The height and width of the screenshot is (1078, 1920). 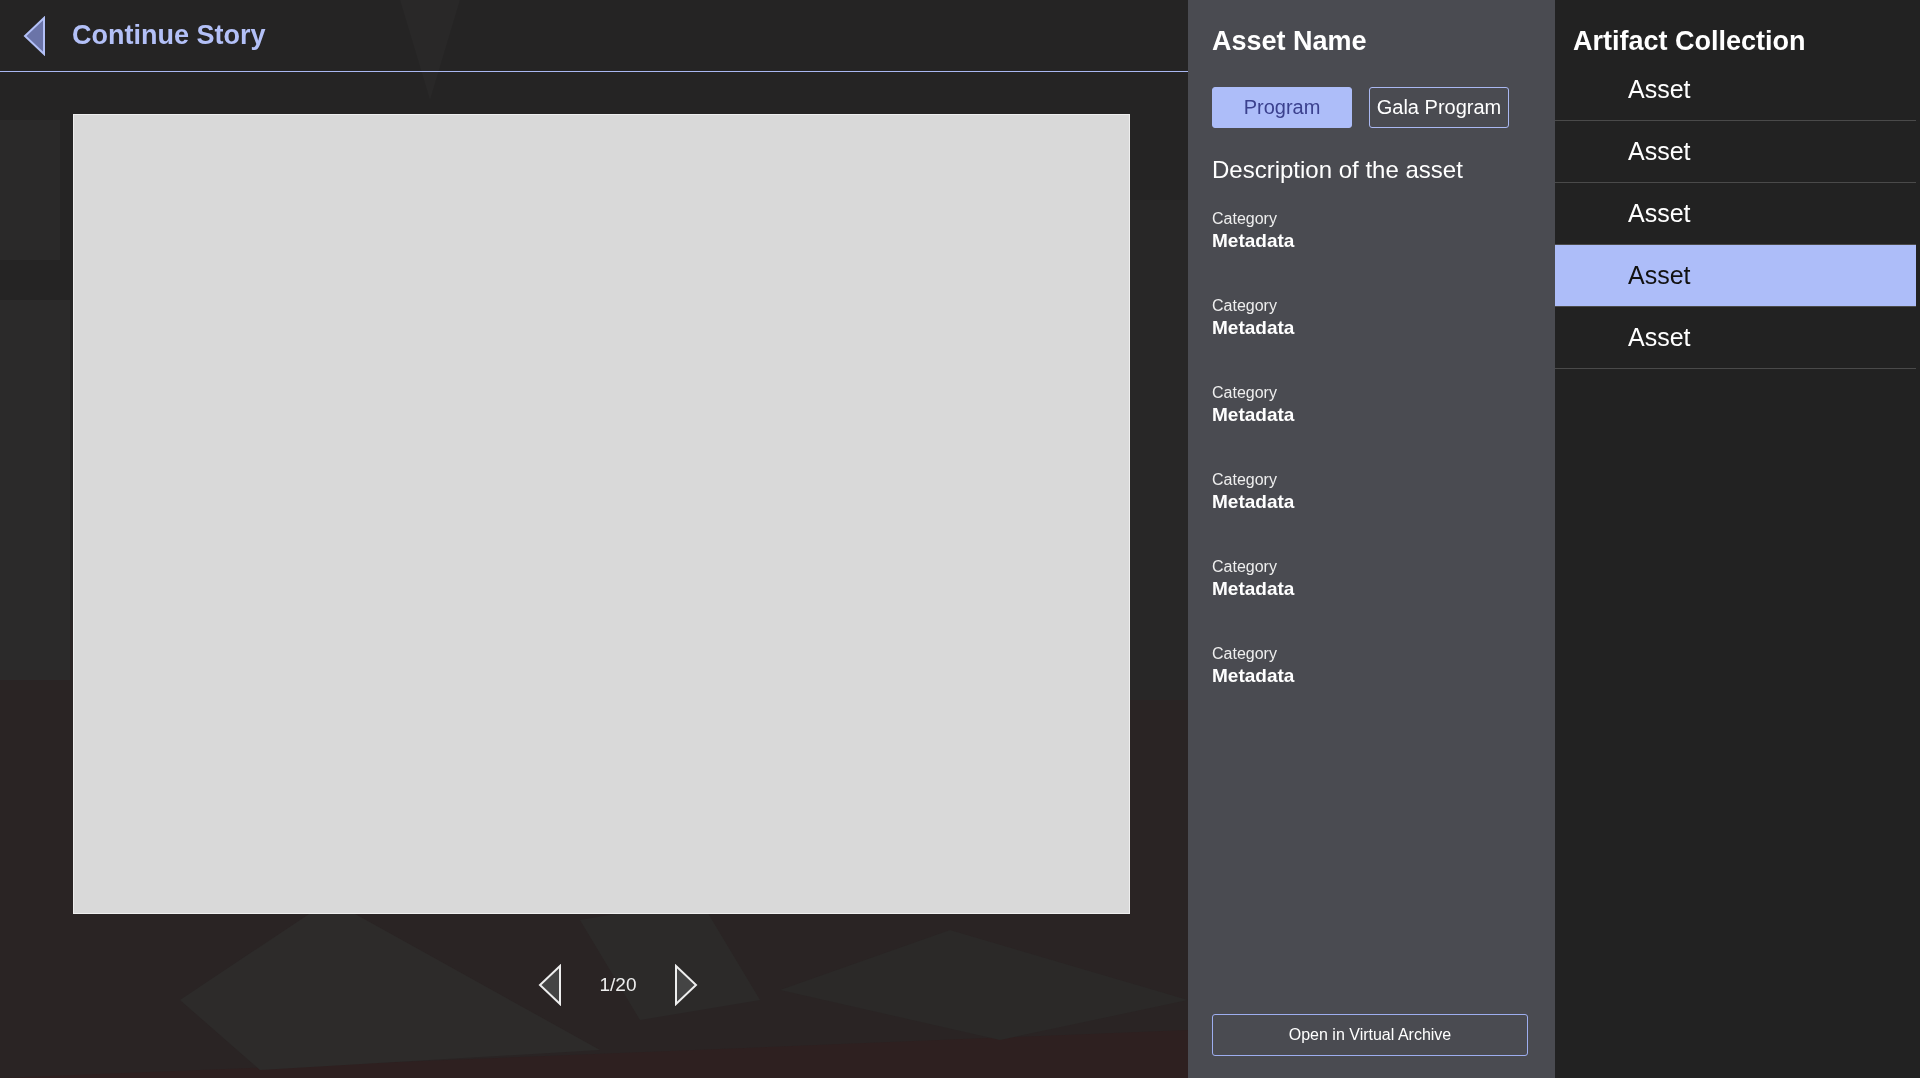 I want to click on collection-title: Artifact Collection, so click(x=1690, y=41).